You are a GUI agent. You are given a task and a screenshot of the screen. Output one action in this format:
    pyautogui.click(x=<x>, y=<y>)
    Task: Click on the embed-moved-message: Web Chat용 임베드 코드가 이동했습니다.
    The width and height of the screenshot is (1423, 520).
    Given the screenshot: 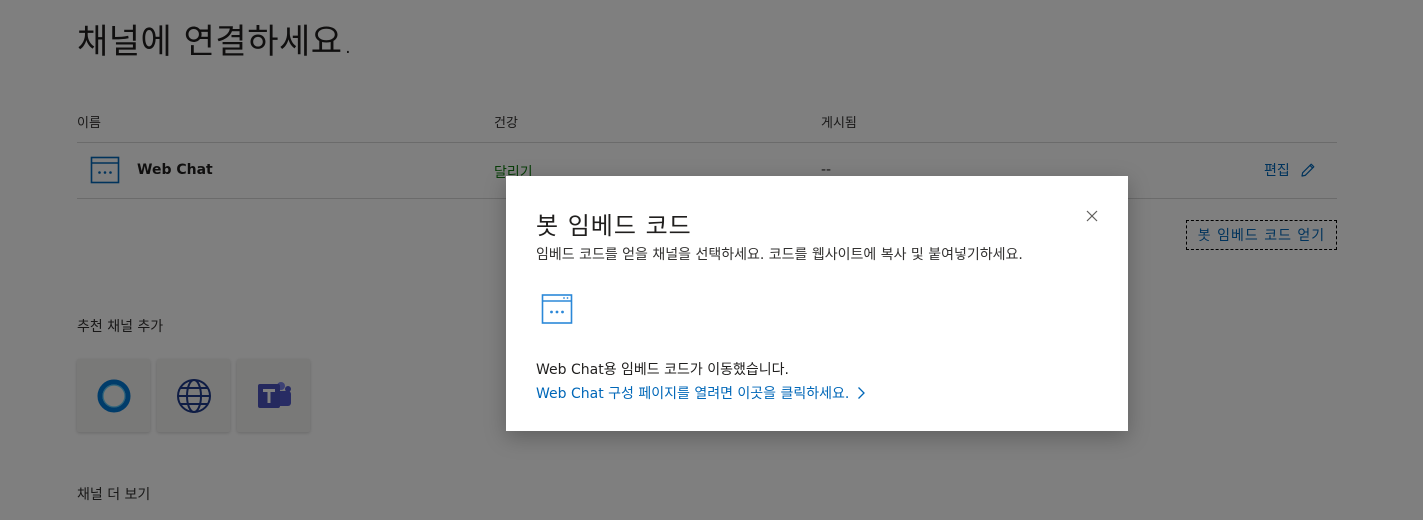 What is the action you would take?
    pyautogui.click(x=662, y=370)
    